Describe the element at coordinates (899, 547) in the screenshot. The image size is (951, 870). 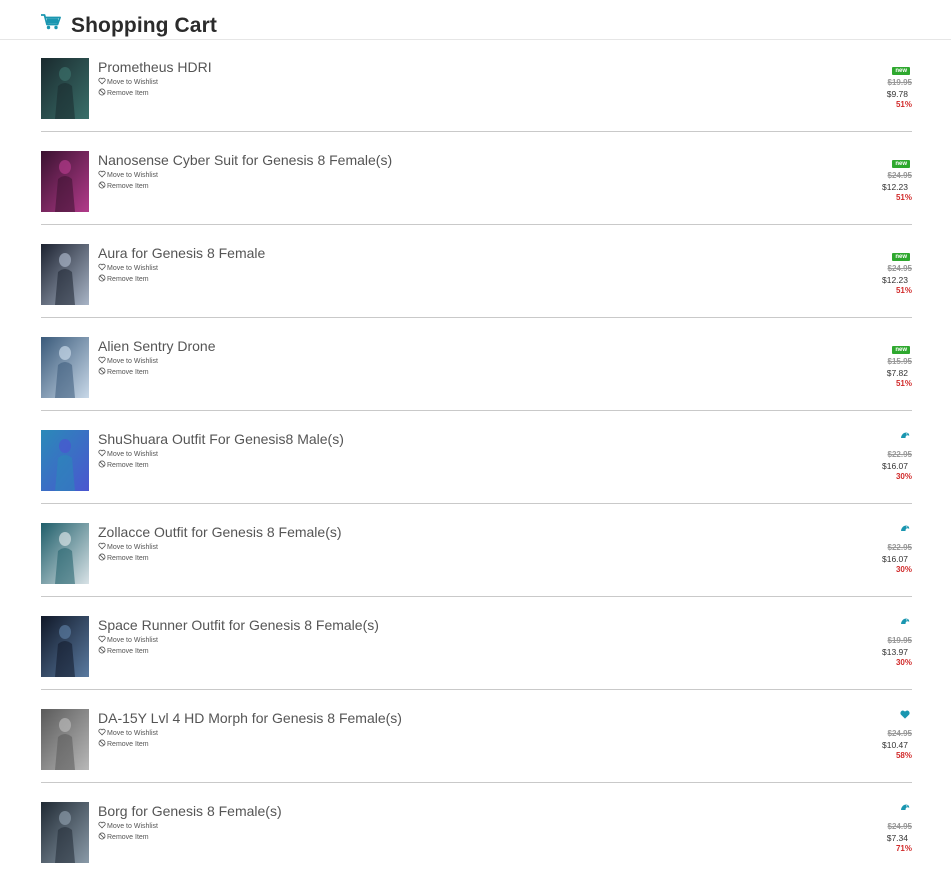
I see `original-price: $22.95` at that location.